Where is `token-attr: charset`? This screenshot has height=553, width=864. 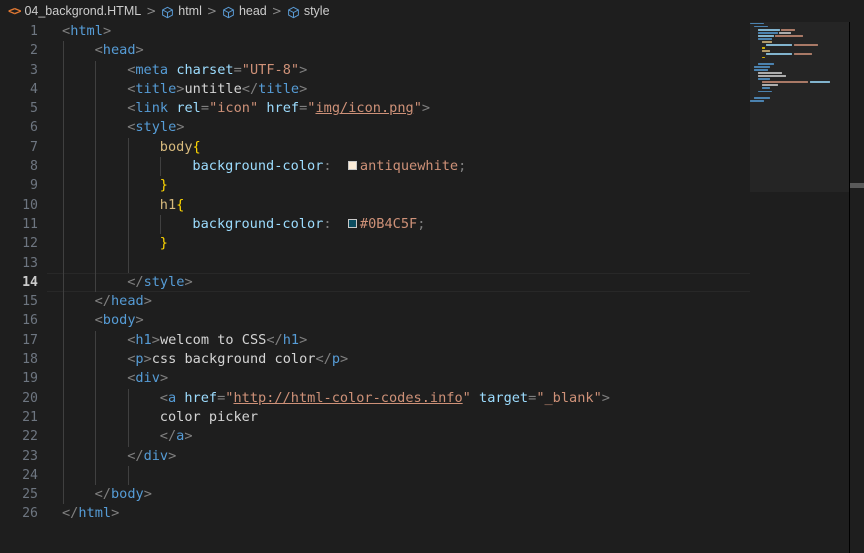 token-attr: charset is located at coordinates (205, 69).